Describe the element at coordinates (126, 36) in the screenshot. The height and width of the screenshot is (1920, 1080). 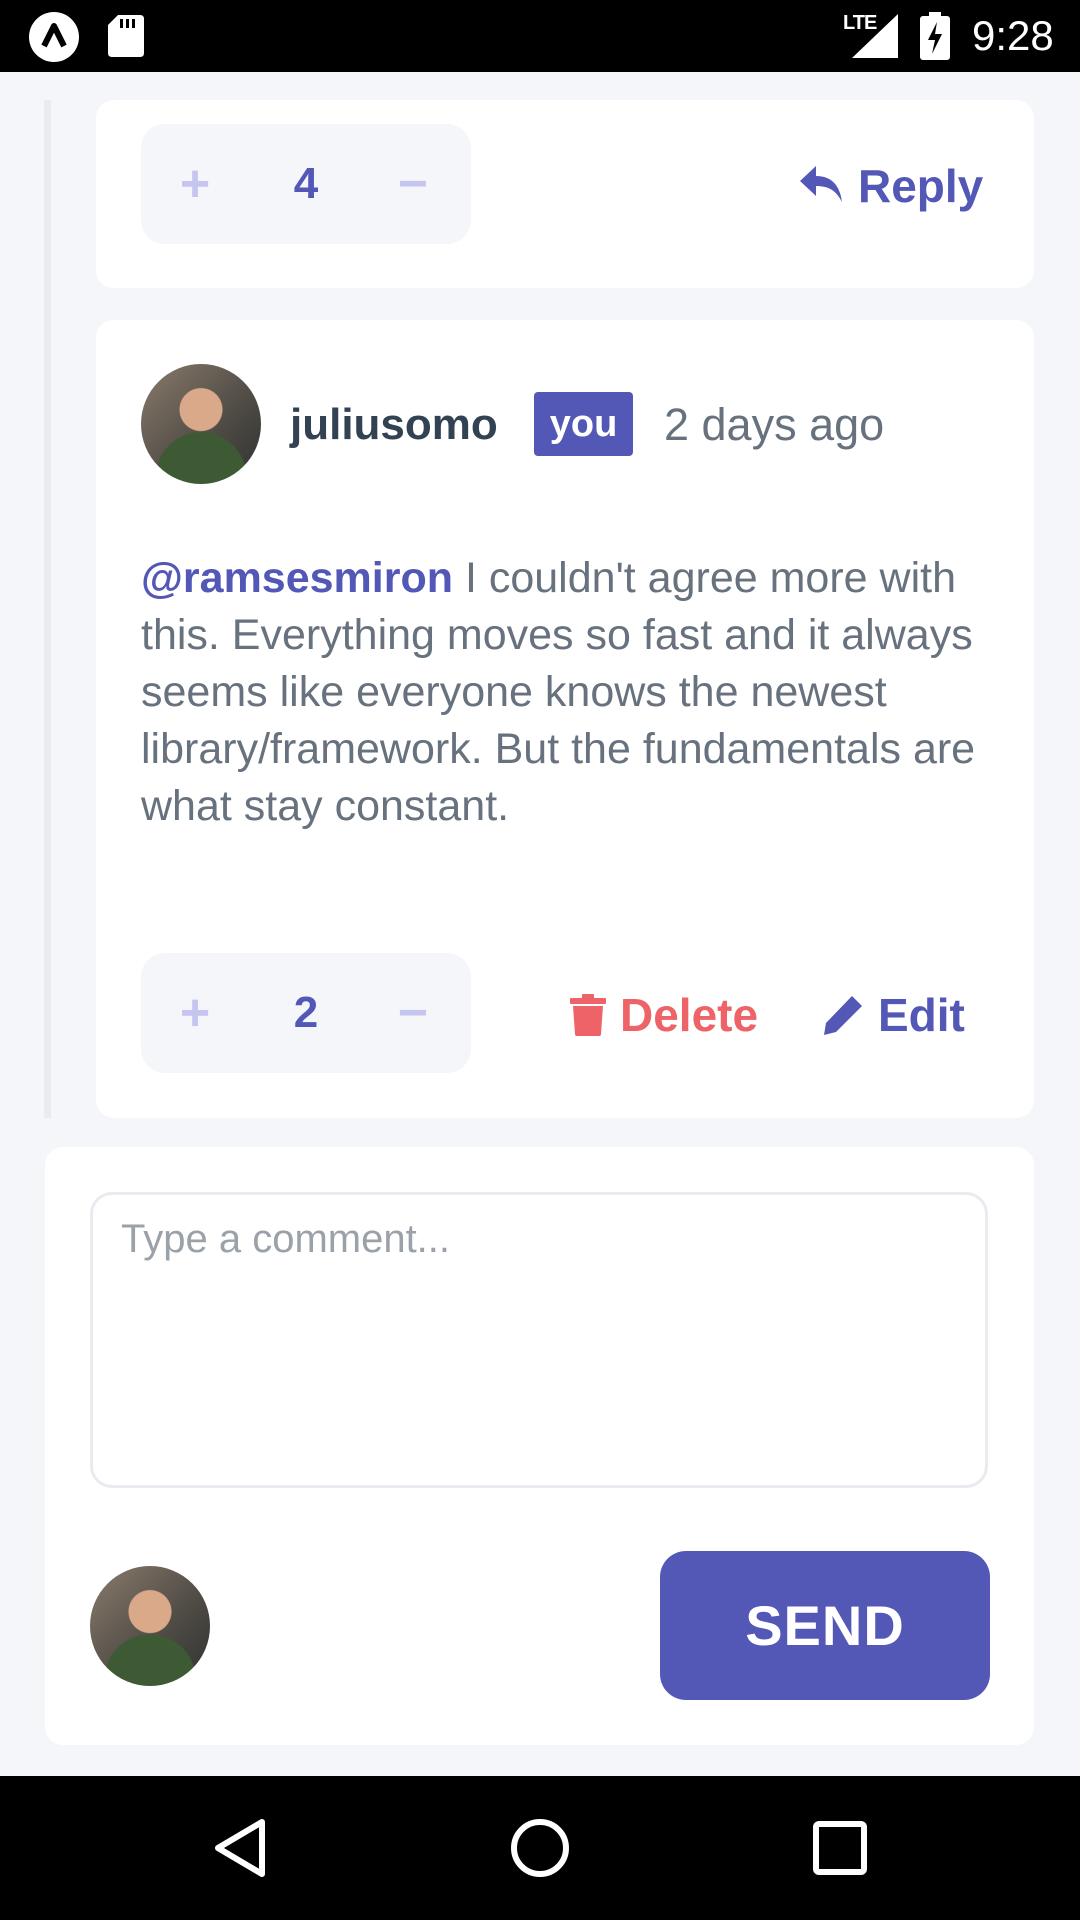
I see `sd-card-icon` at that location.